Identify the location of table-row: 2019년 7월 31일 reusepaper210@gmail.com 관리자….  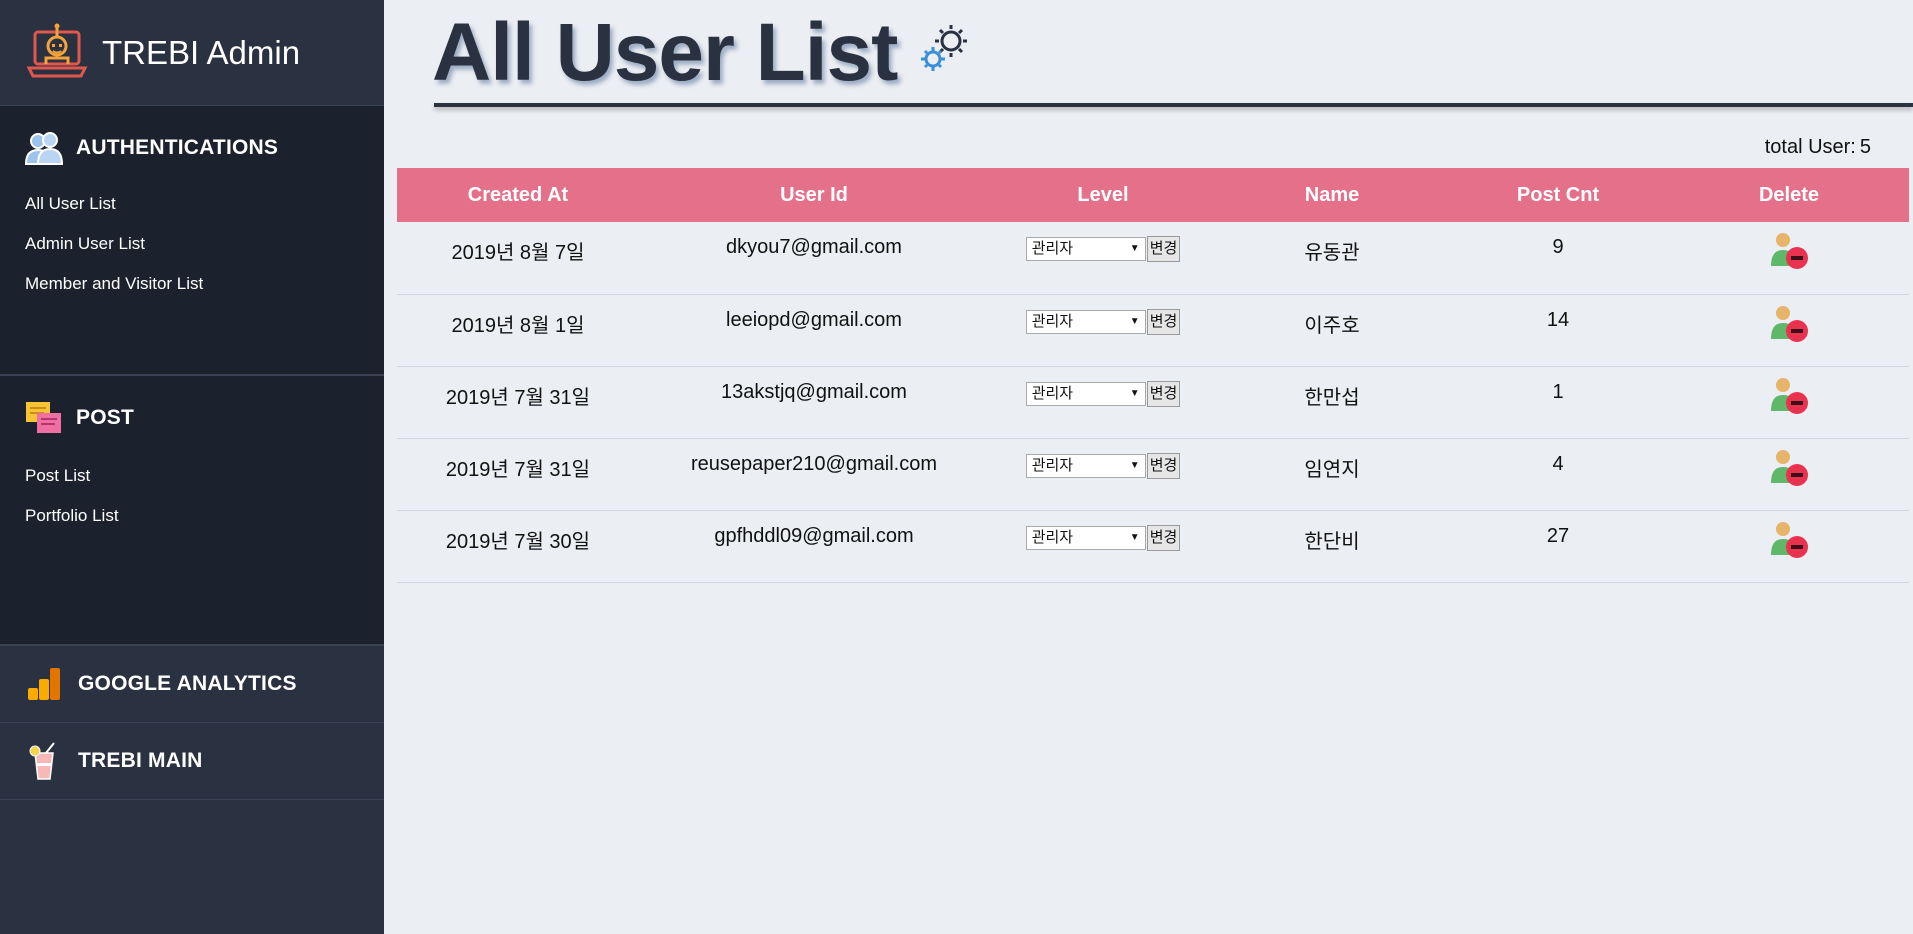
(1153, 474).